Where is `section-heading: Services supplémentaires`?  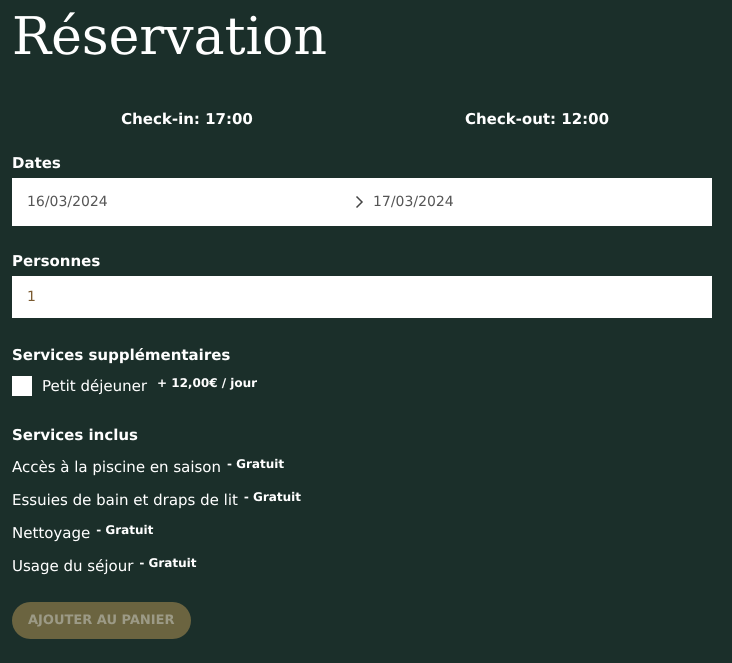
section-heading: Services supplémentaires is located at coordinates (121, 355).